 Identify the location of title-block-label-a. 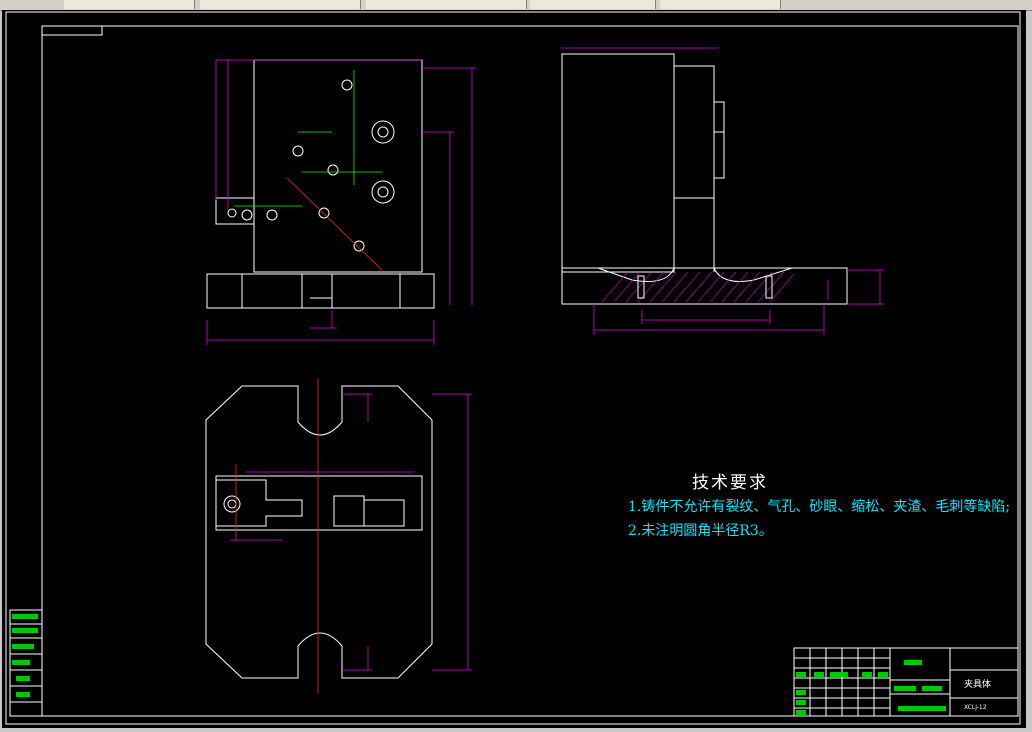
(905, 688).